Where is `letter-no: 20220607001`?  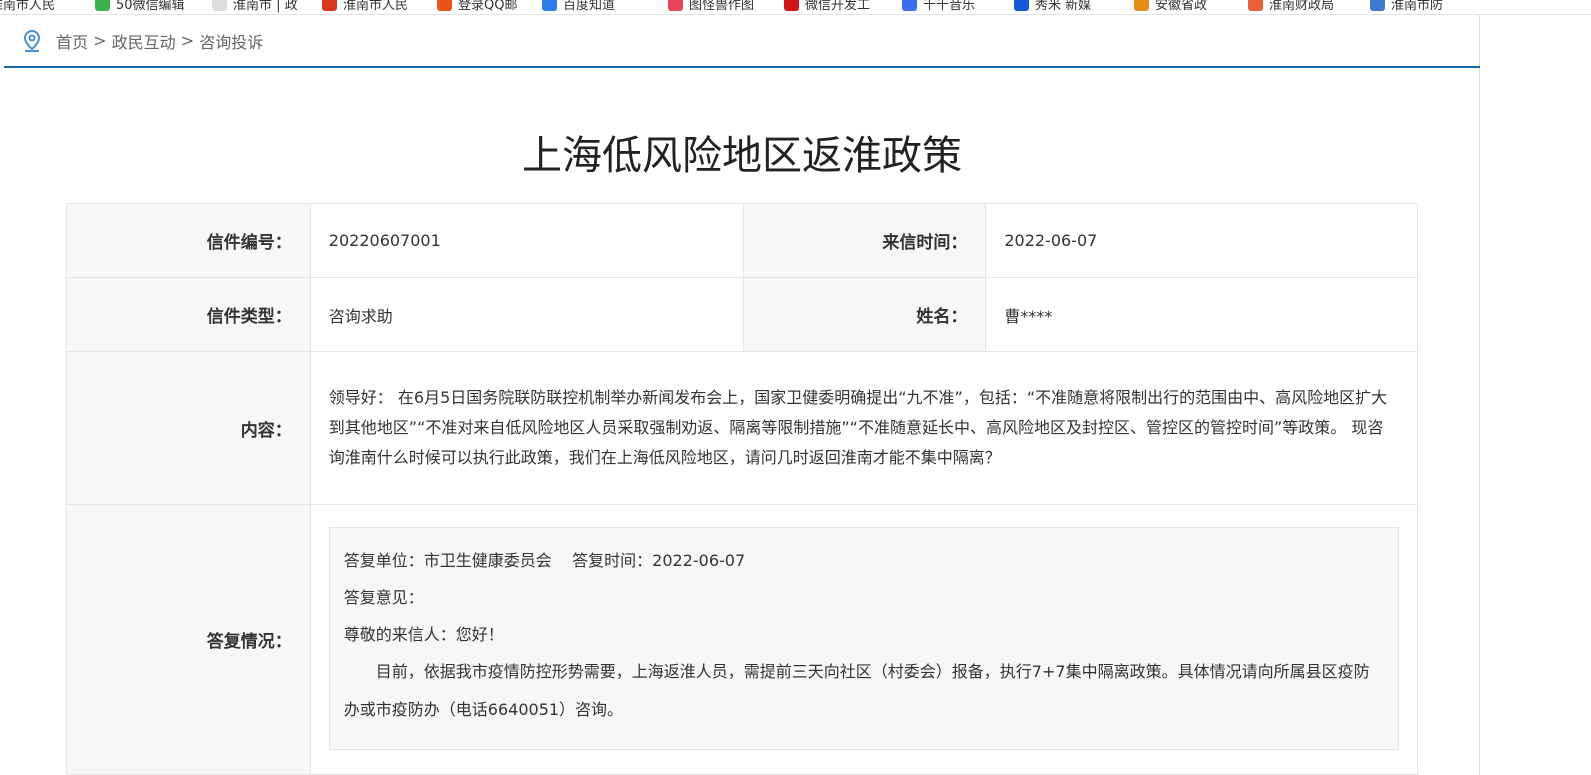 letter-no: 20220607001 is located at coordinates (526, 240).